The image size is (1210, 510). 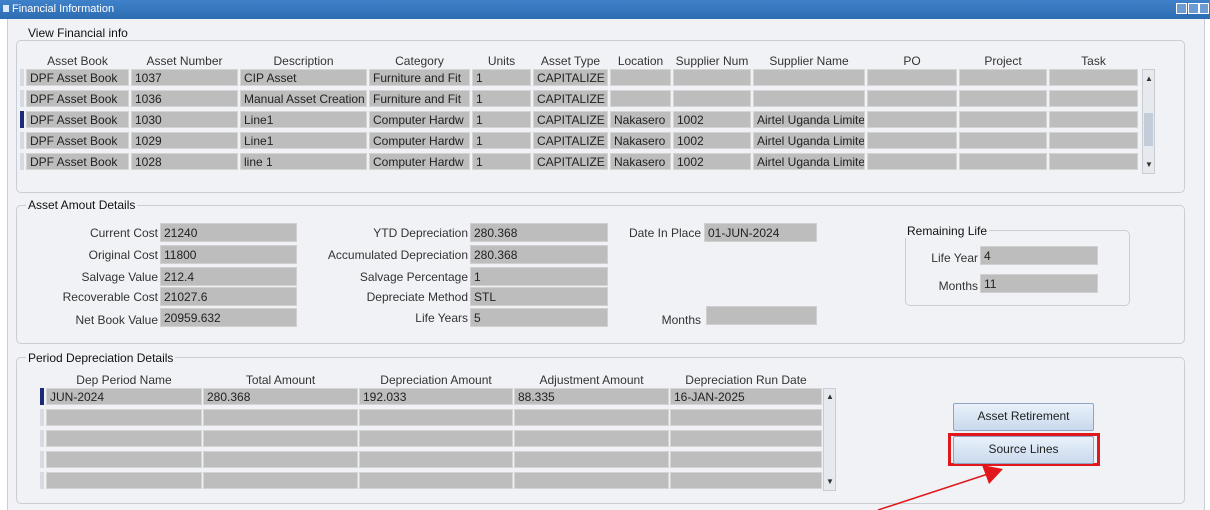 What do you see at coordinates (539, 276) in the screenshot?
I see `salvage-percentage-field: 1` at bounding box center [539, 276].